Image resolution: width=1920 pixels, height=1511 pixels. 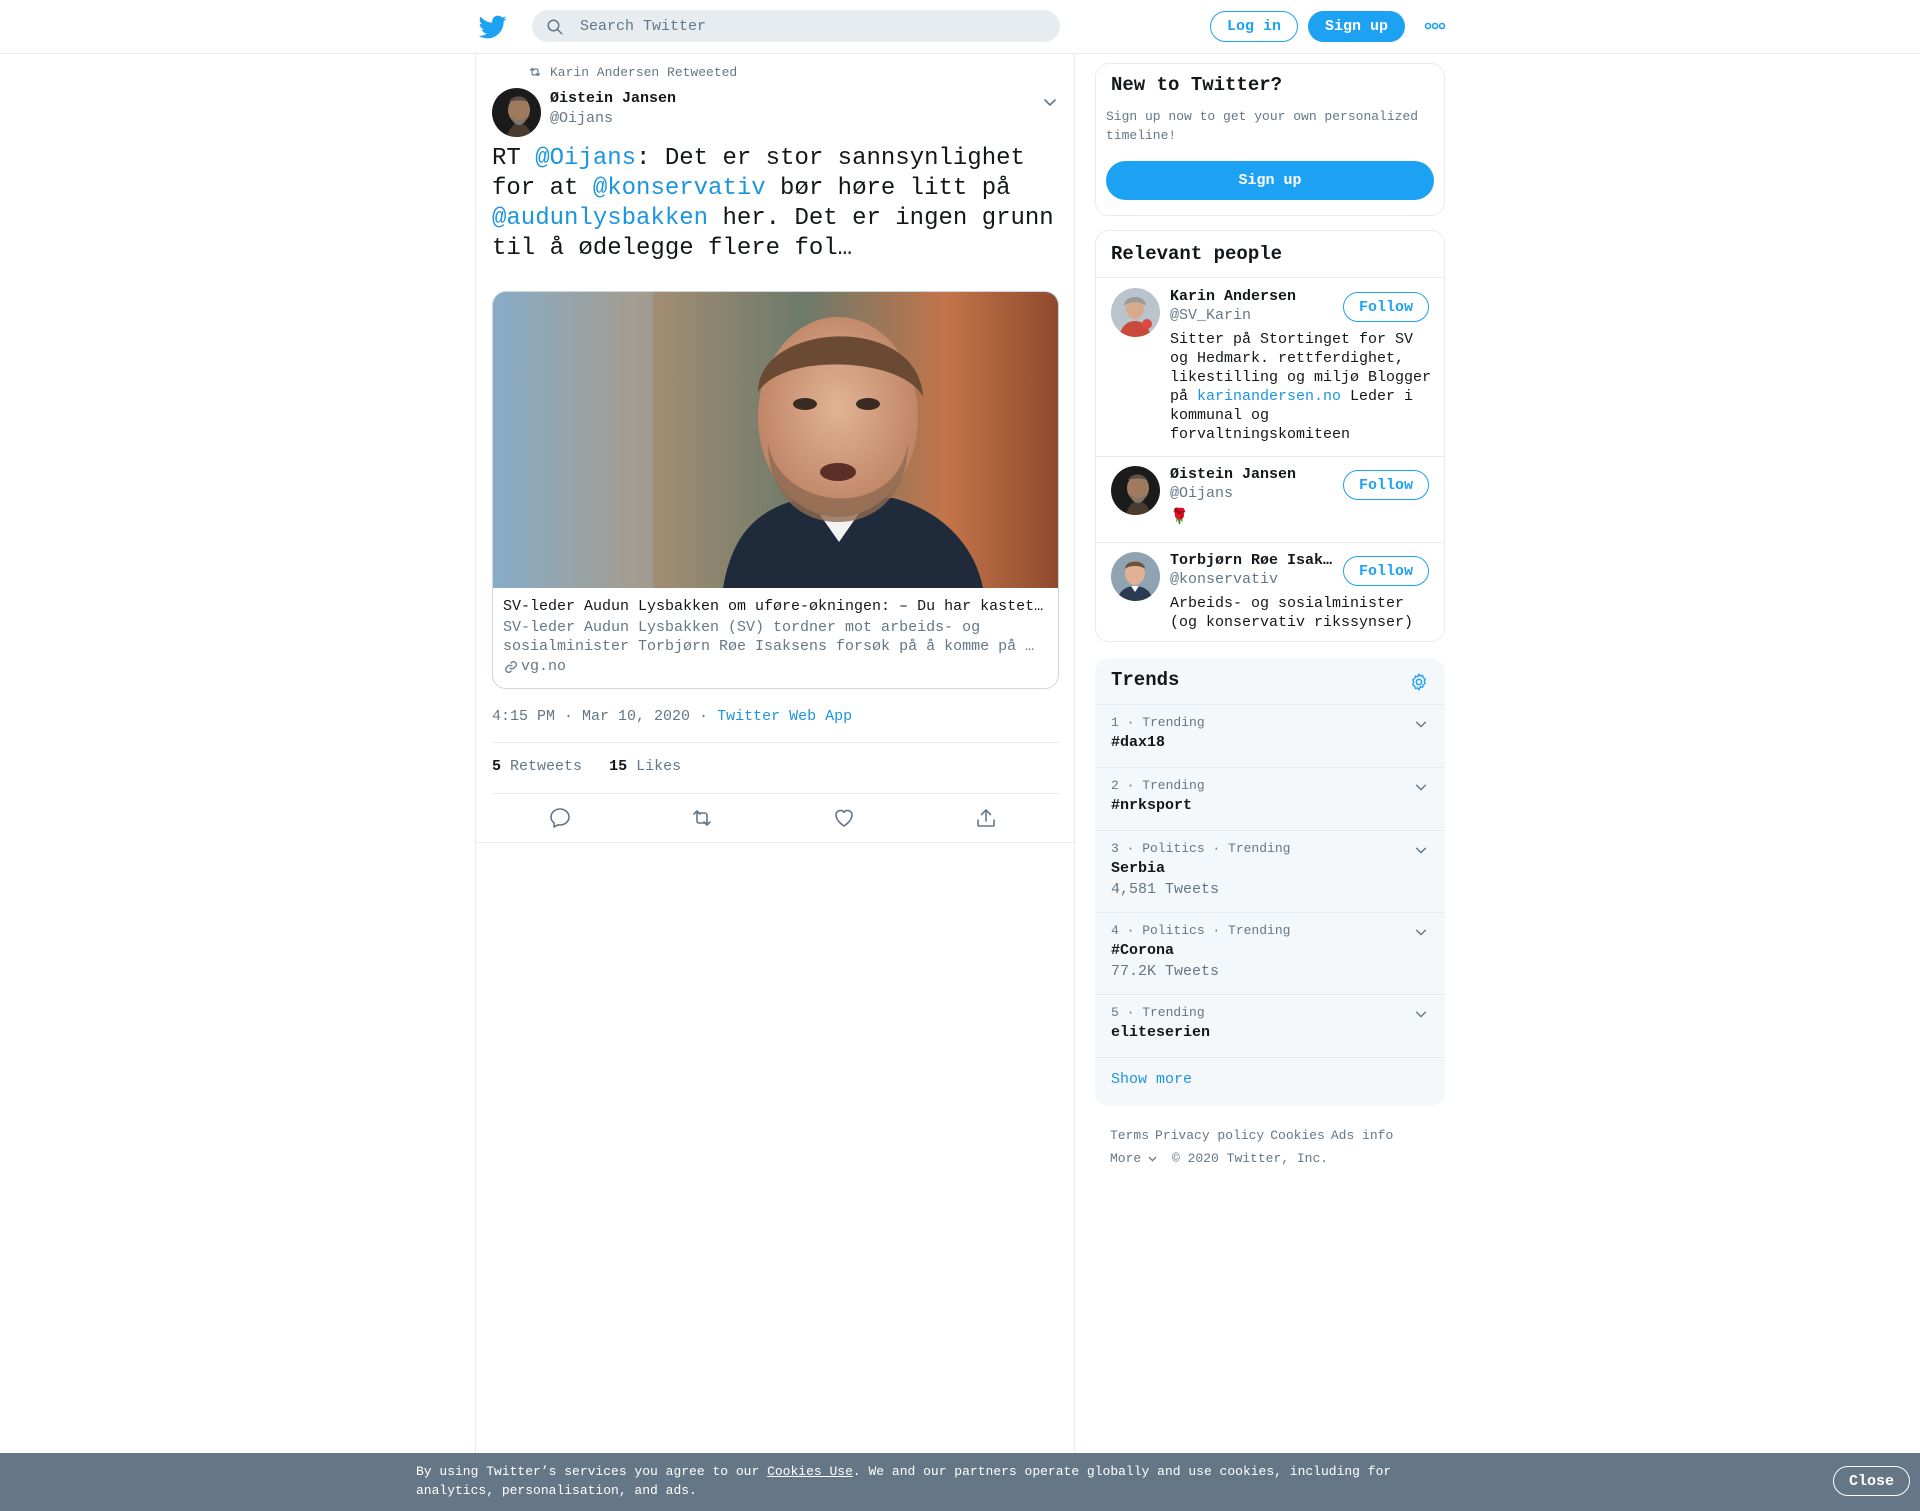 What do you see at coordinates (493, 27) in the screenshot?
I see `twitter-bird-logo-icon` at bounding box center [493, 27].